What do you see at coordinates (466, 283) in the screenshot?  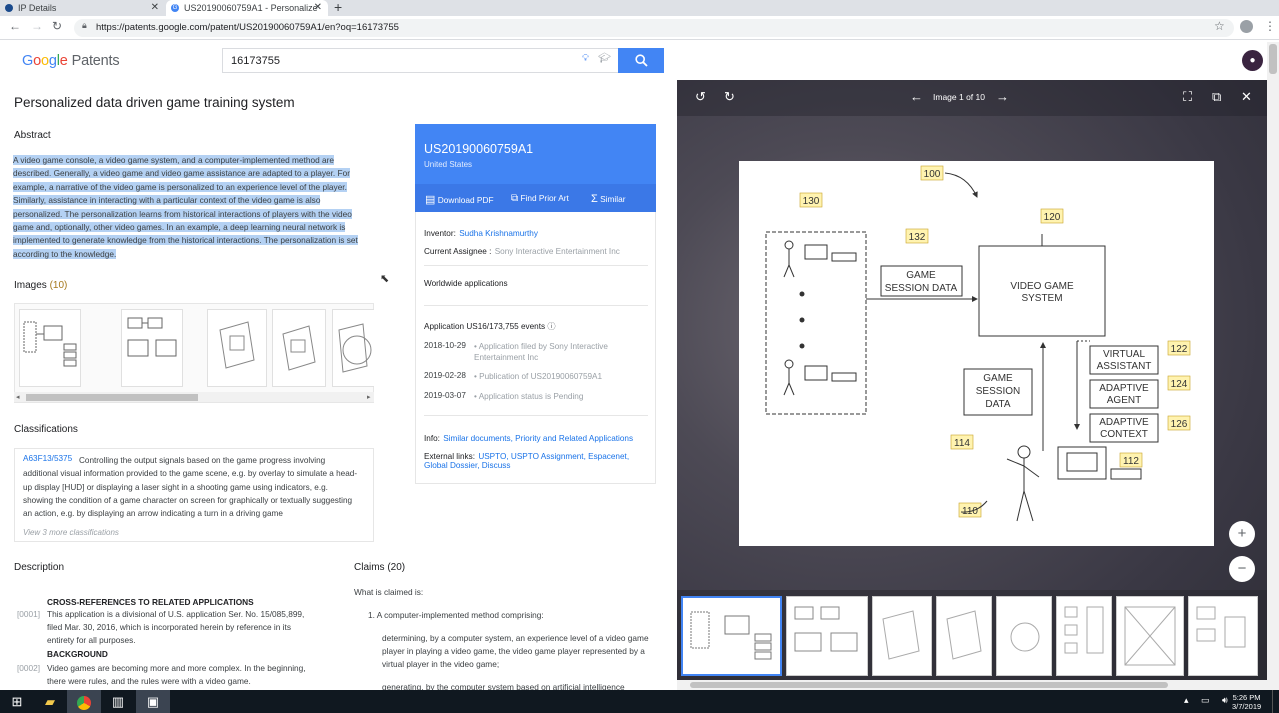 I see `worldwide-applications-link: Worldwide applications` at bounding box center [466, 283].